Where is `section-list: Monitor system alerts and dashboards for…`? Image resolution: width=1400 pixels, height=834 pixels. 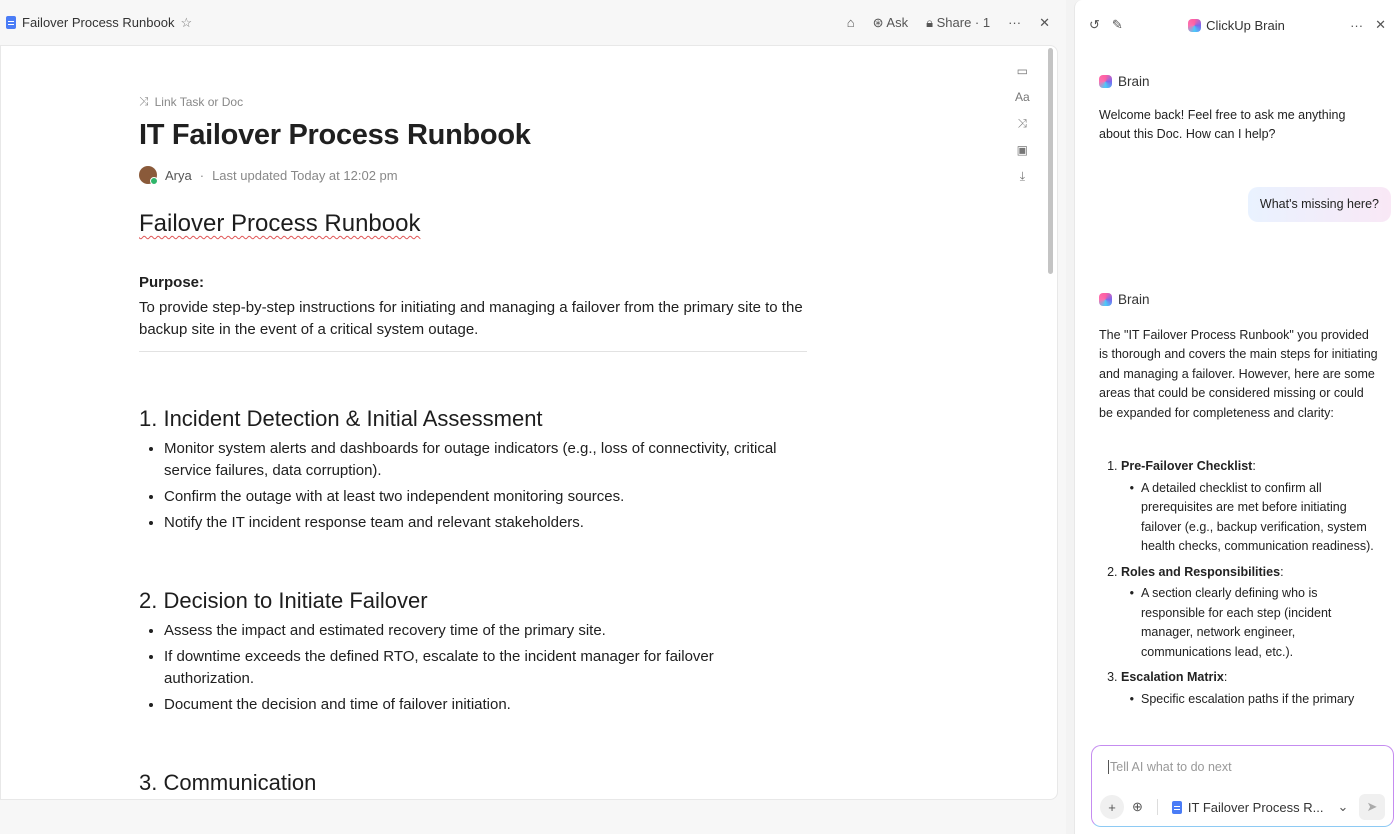 section-list: Monitor system alerts and dashboards for… is located at coordinates (473, 486).